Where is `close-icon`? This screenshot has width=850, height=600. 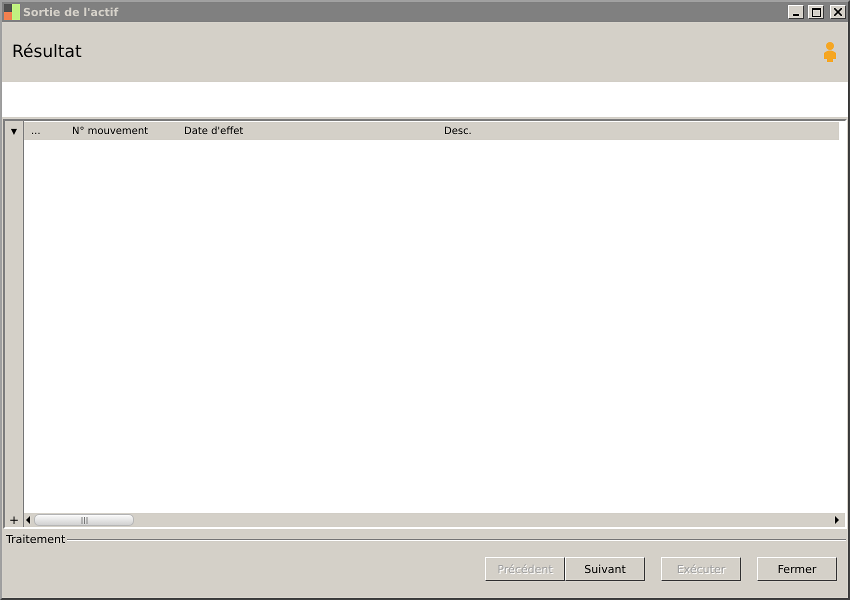
close-icon is located at coordinates (838, 12).